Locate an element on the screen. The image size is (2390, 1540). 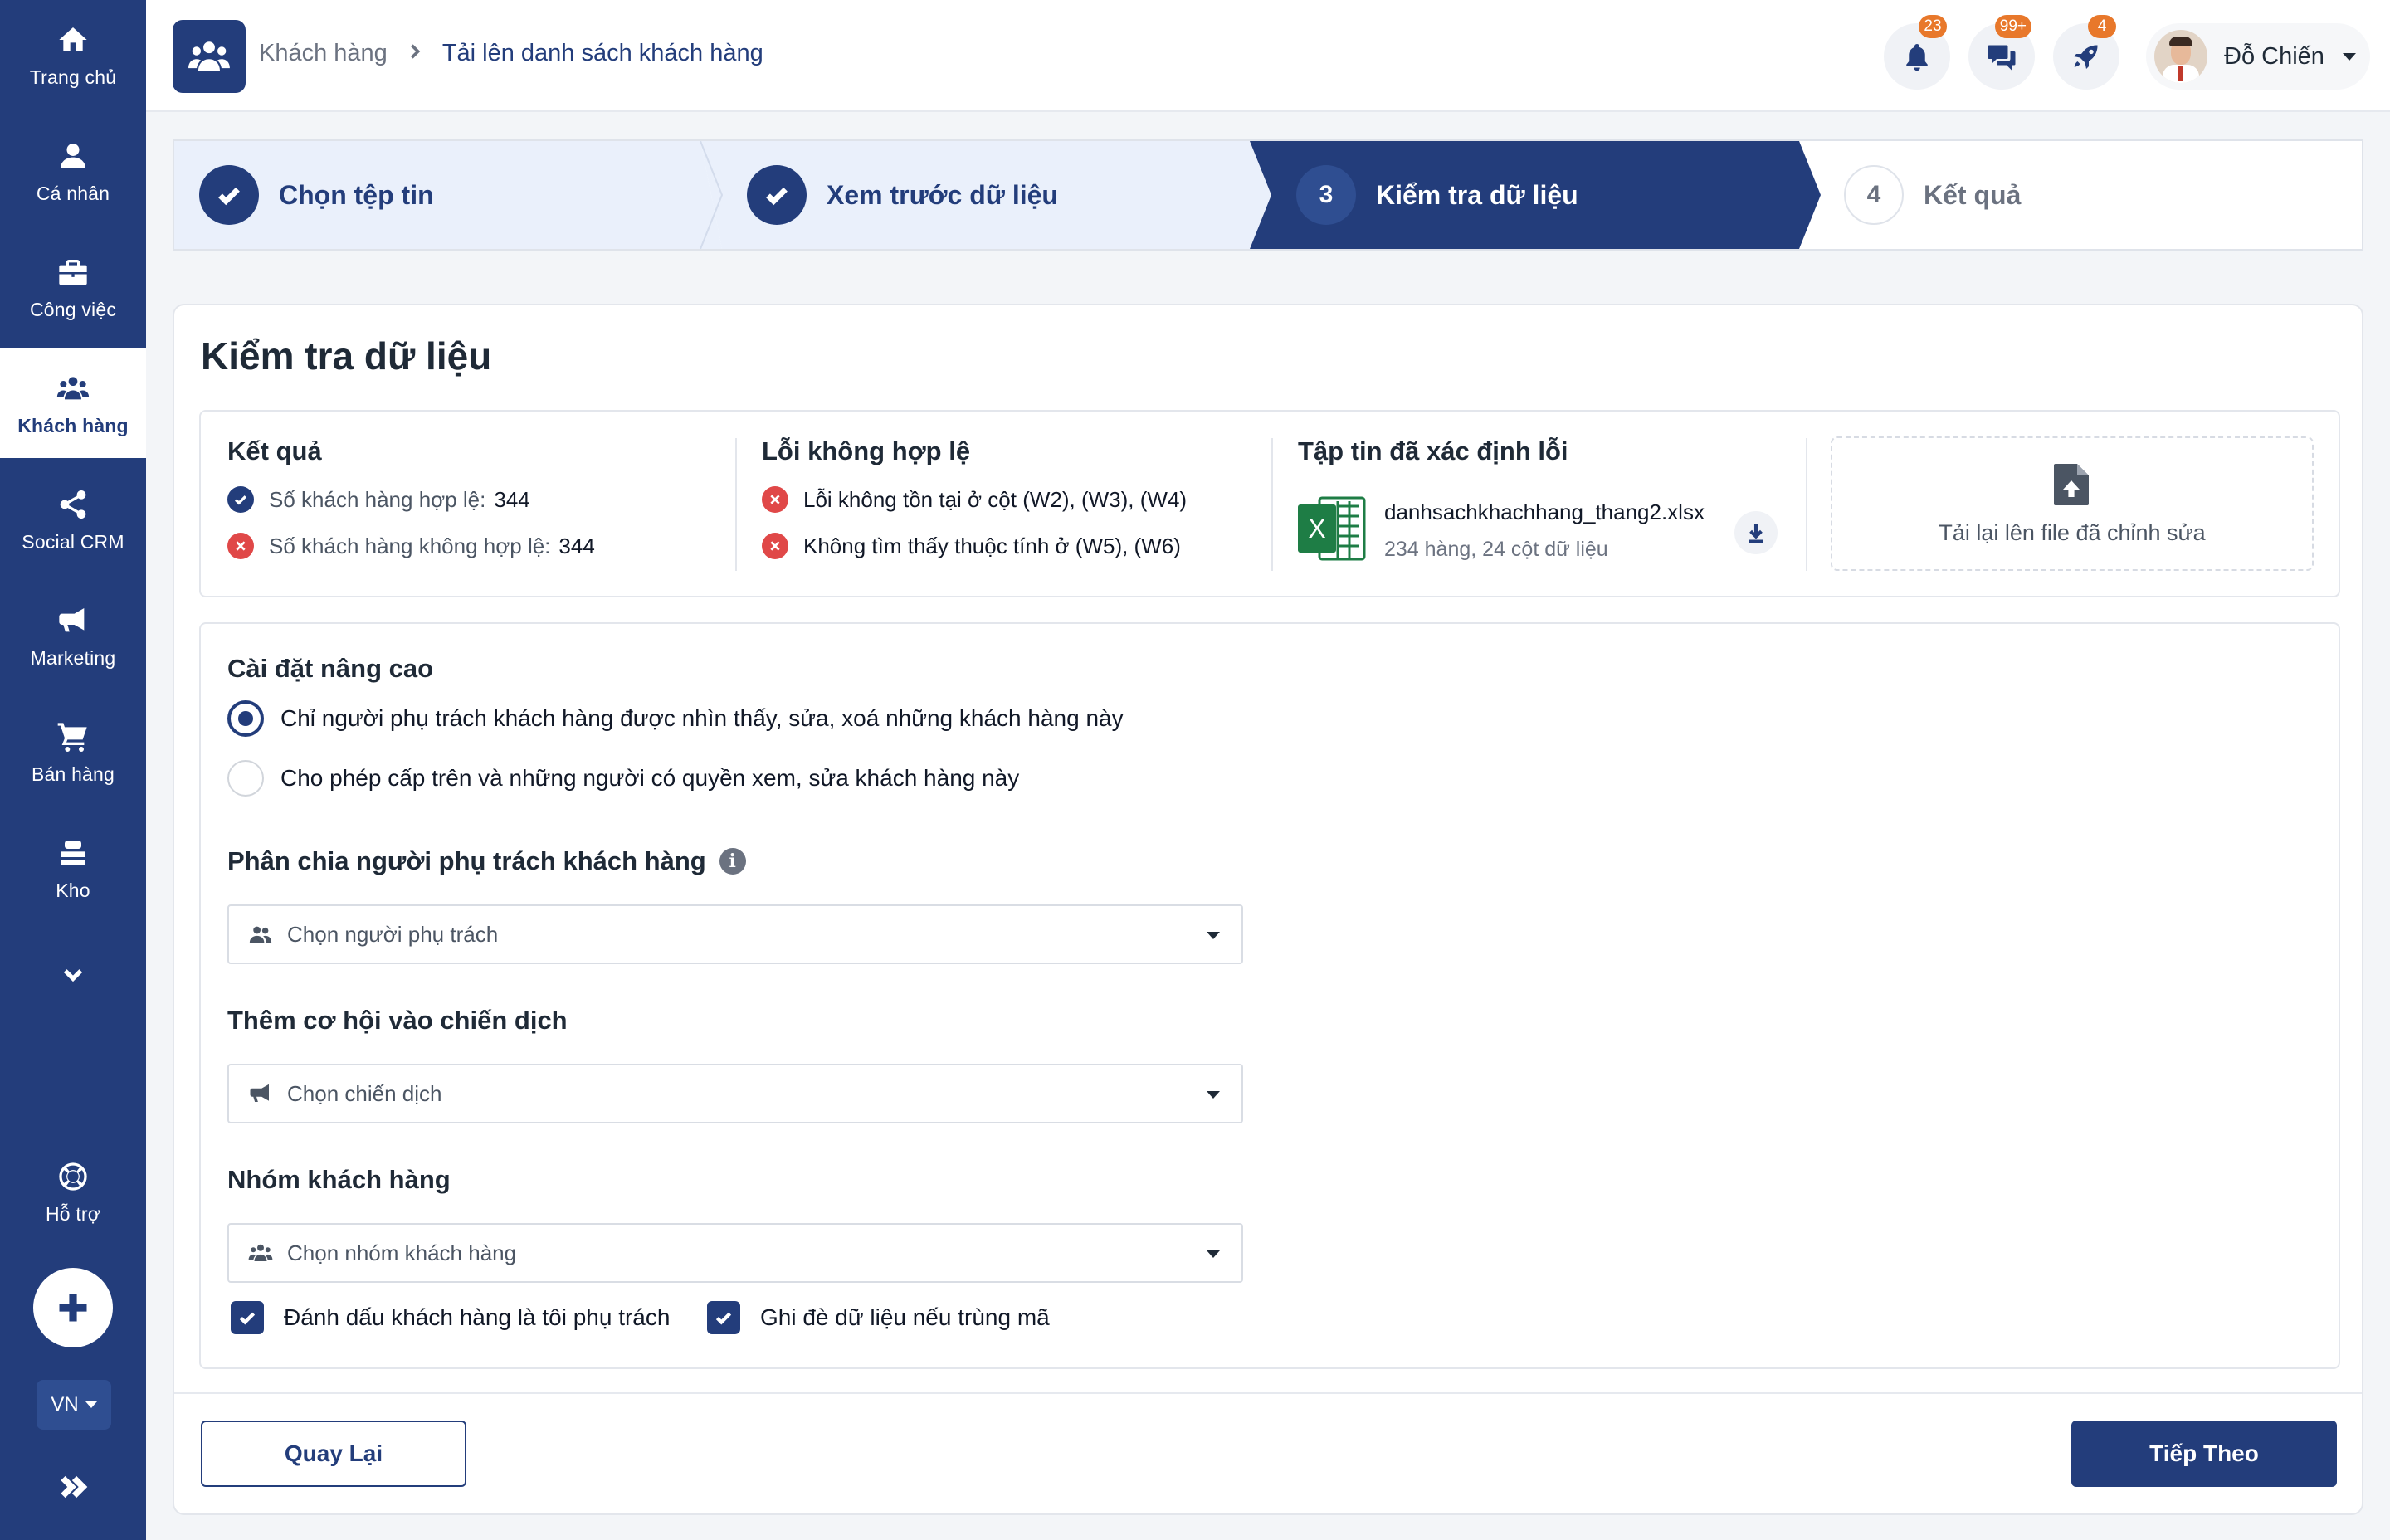
overwrite-checkbox-row: Ghi đè dữ liệu nếu trùng mã is located at coordinates (879, 1317).